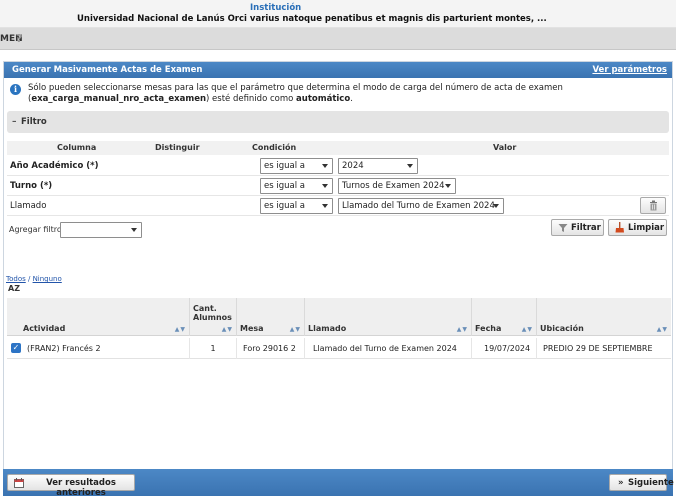  Describe the element at coordinates (338, 122) in the screenshot. I see `filtro-toggle: – Filtro` at that location.